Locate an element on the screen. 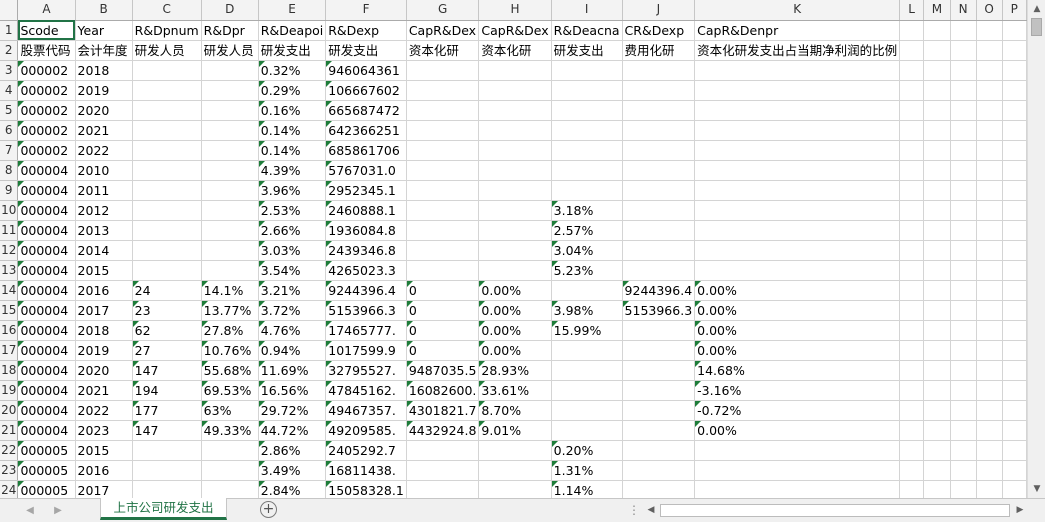  cell-n3 is located at coordinates (963, 70).